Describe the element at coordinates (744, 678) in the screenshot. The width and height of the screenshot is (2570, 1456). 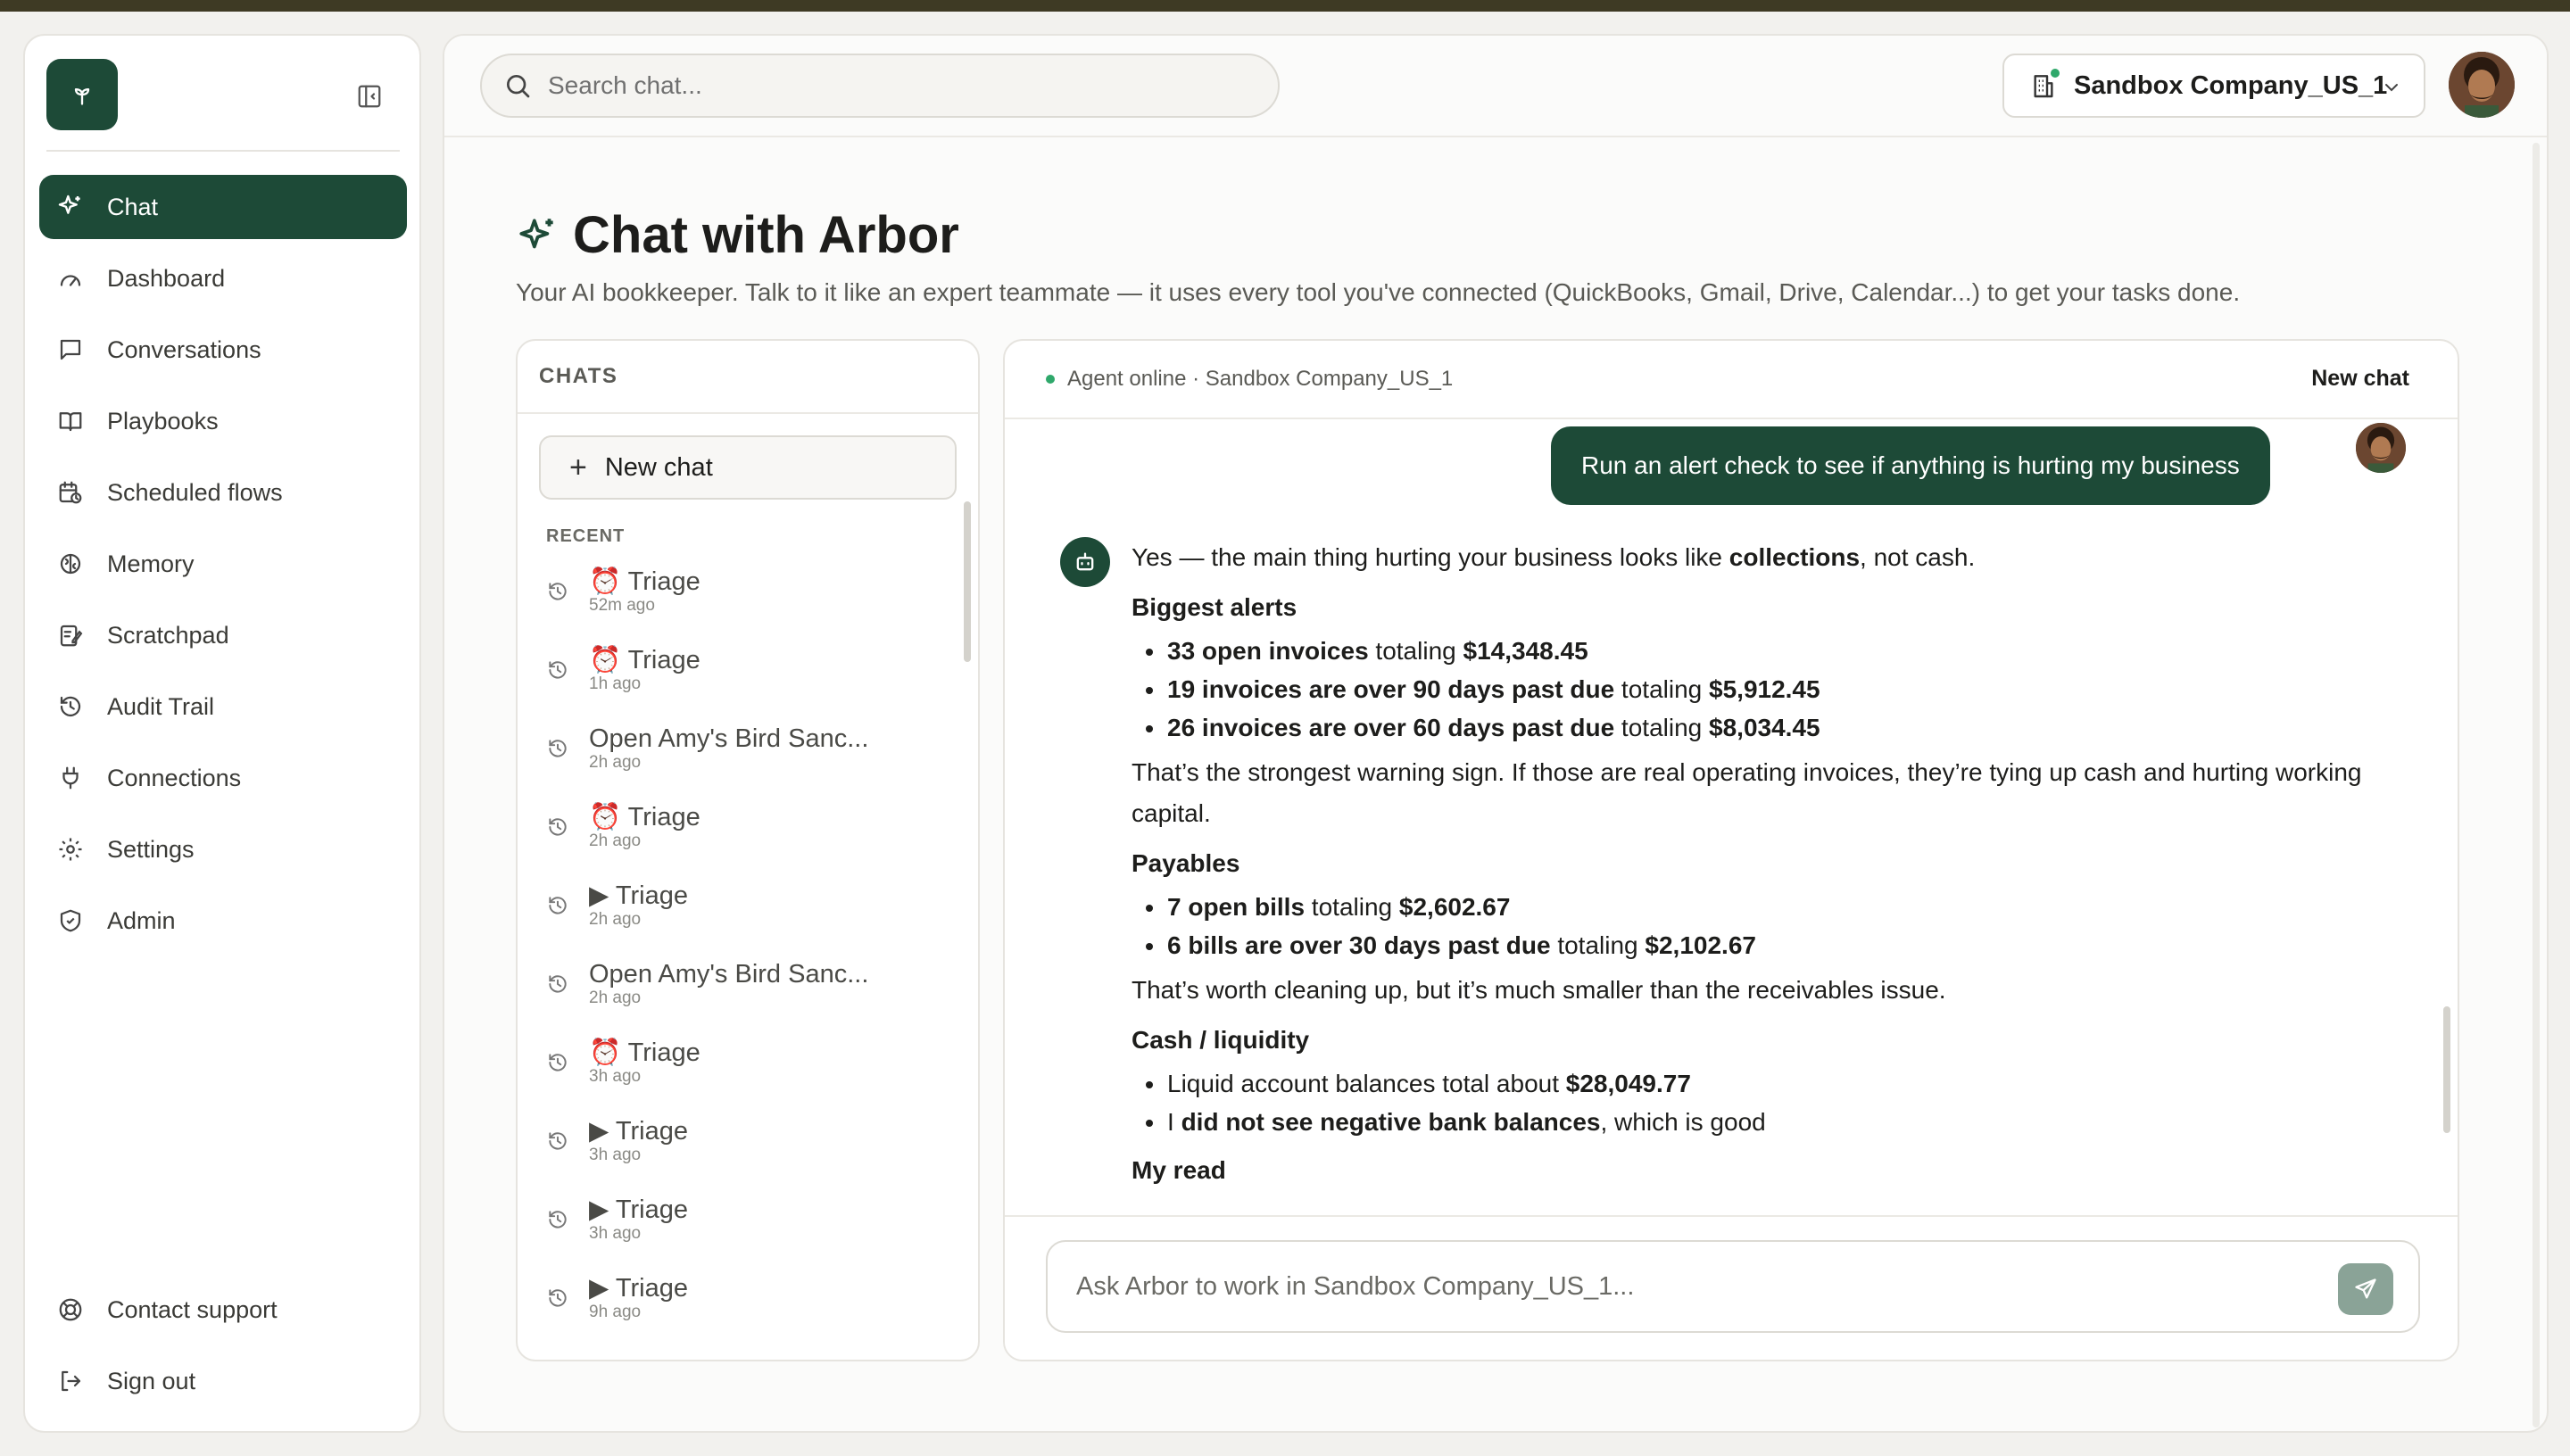
I see `chat-list-item: ⏰ Triage 1h ago` at that location.